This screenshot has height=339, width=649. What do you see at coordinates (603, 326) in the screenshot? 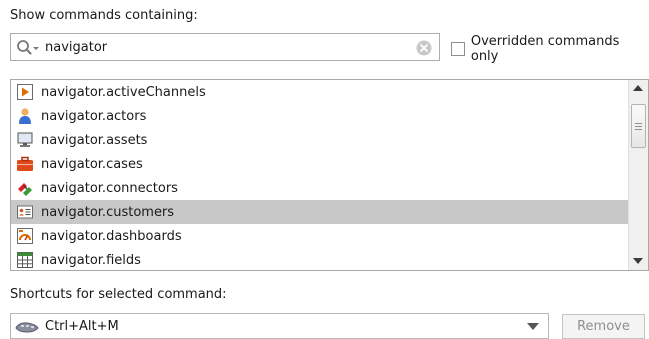
I see `remove-button: Remove` at bounding box center [603, 326].